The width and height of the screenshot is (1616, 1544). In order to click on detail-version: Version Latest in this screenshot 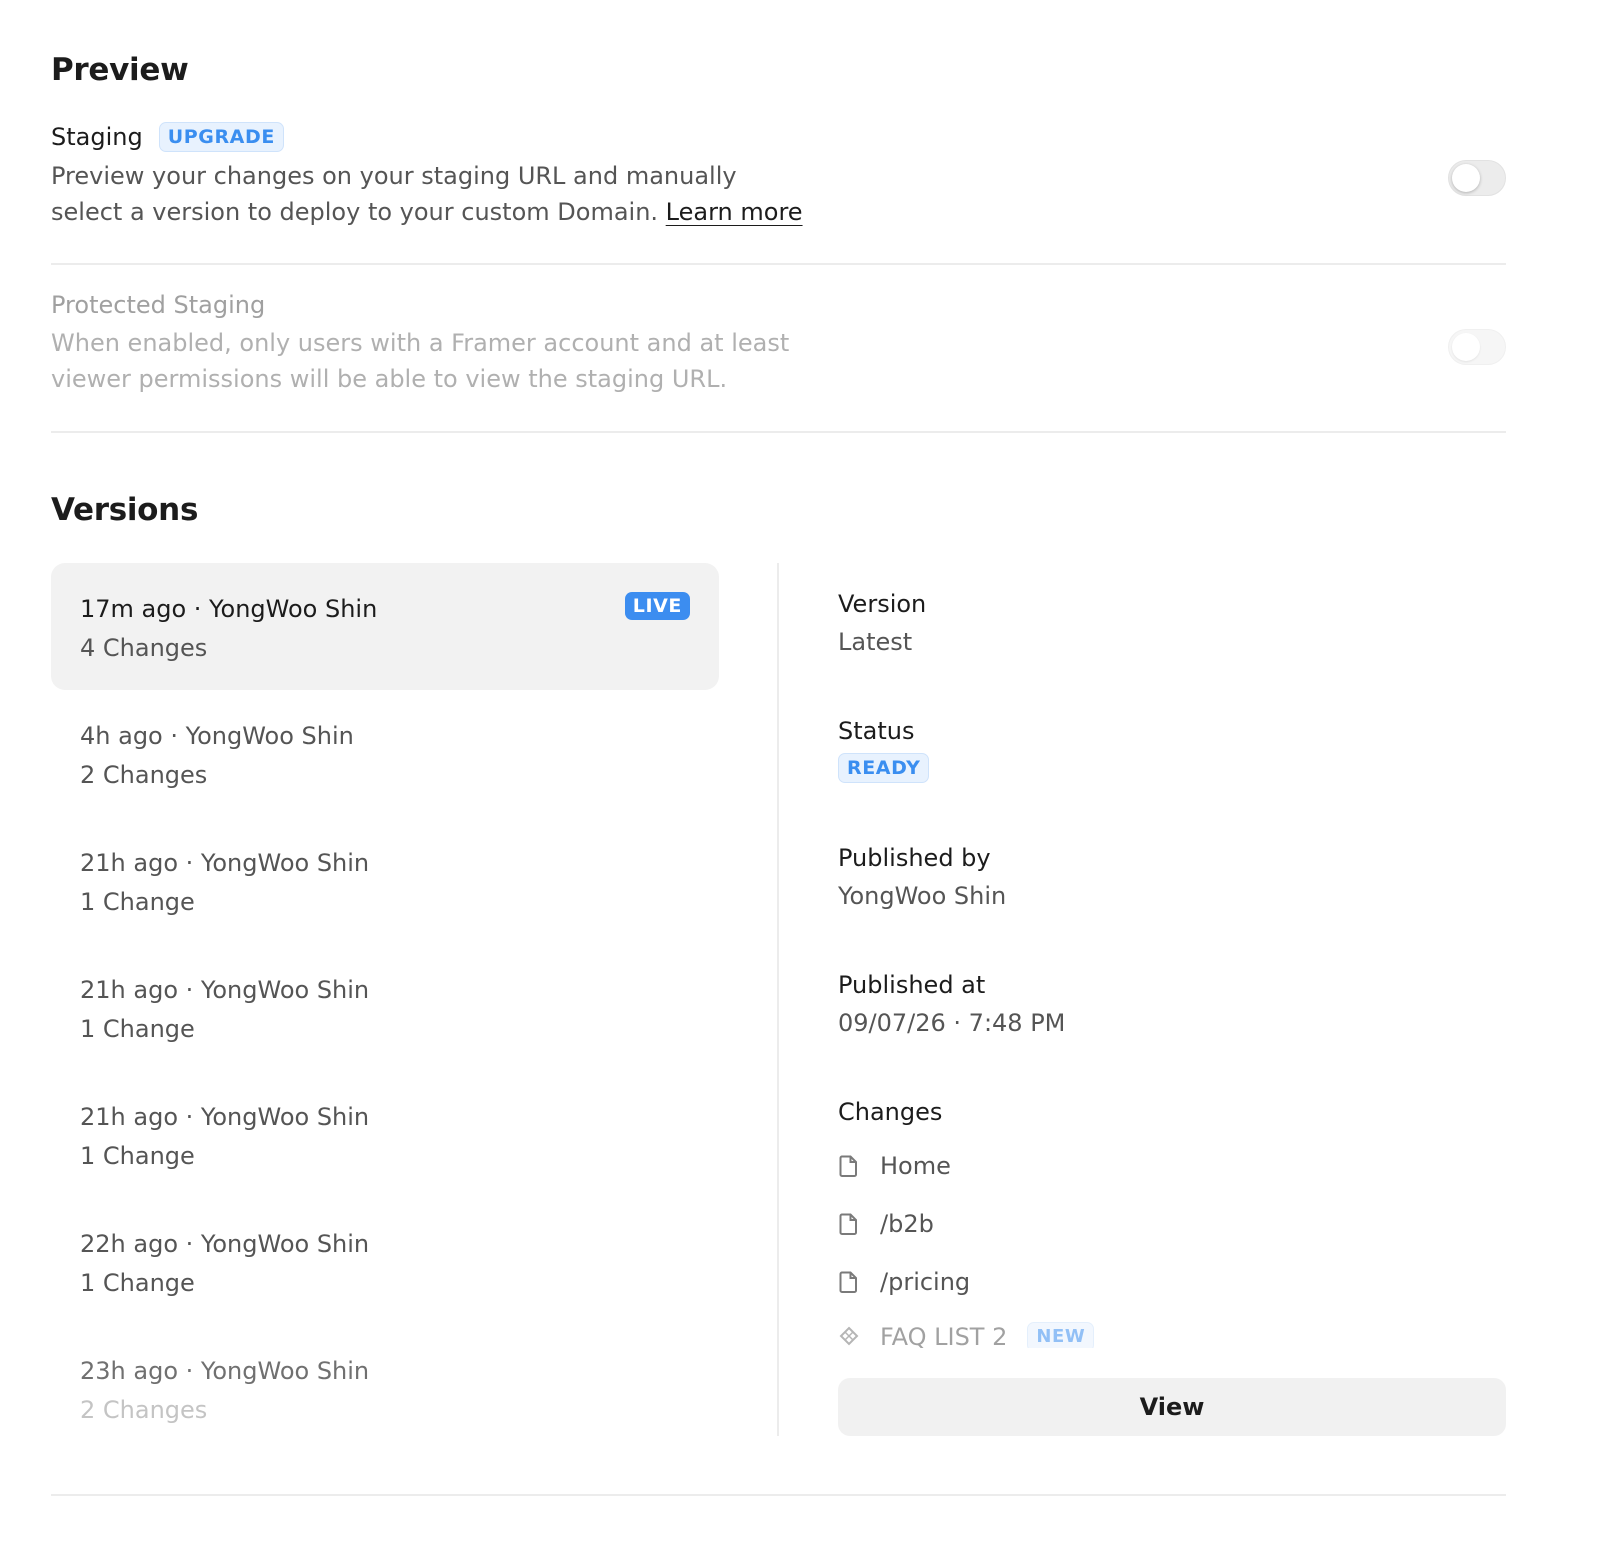, I will do `click(882, 623)`.